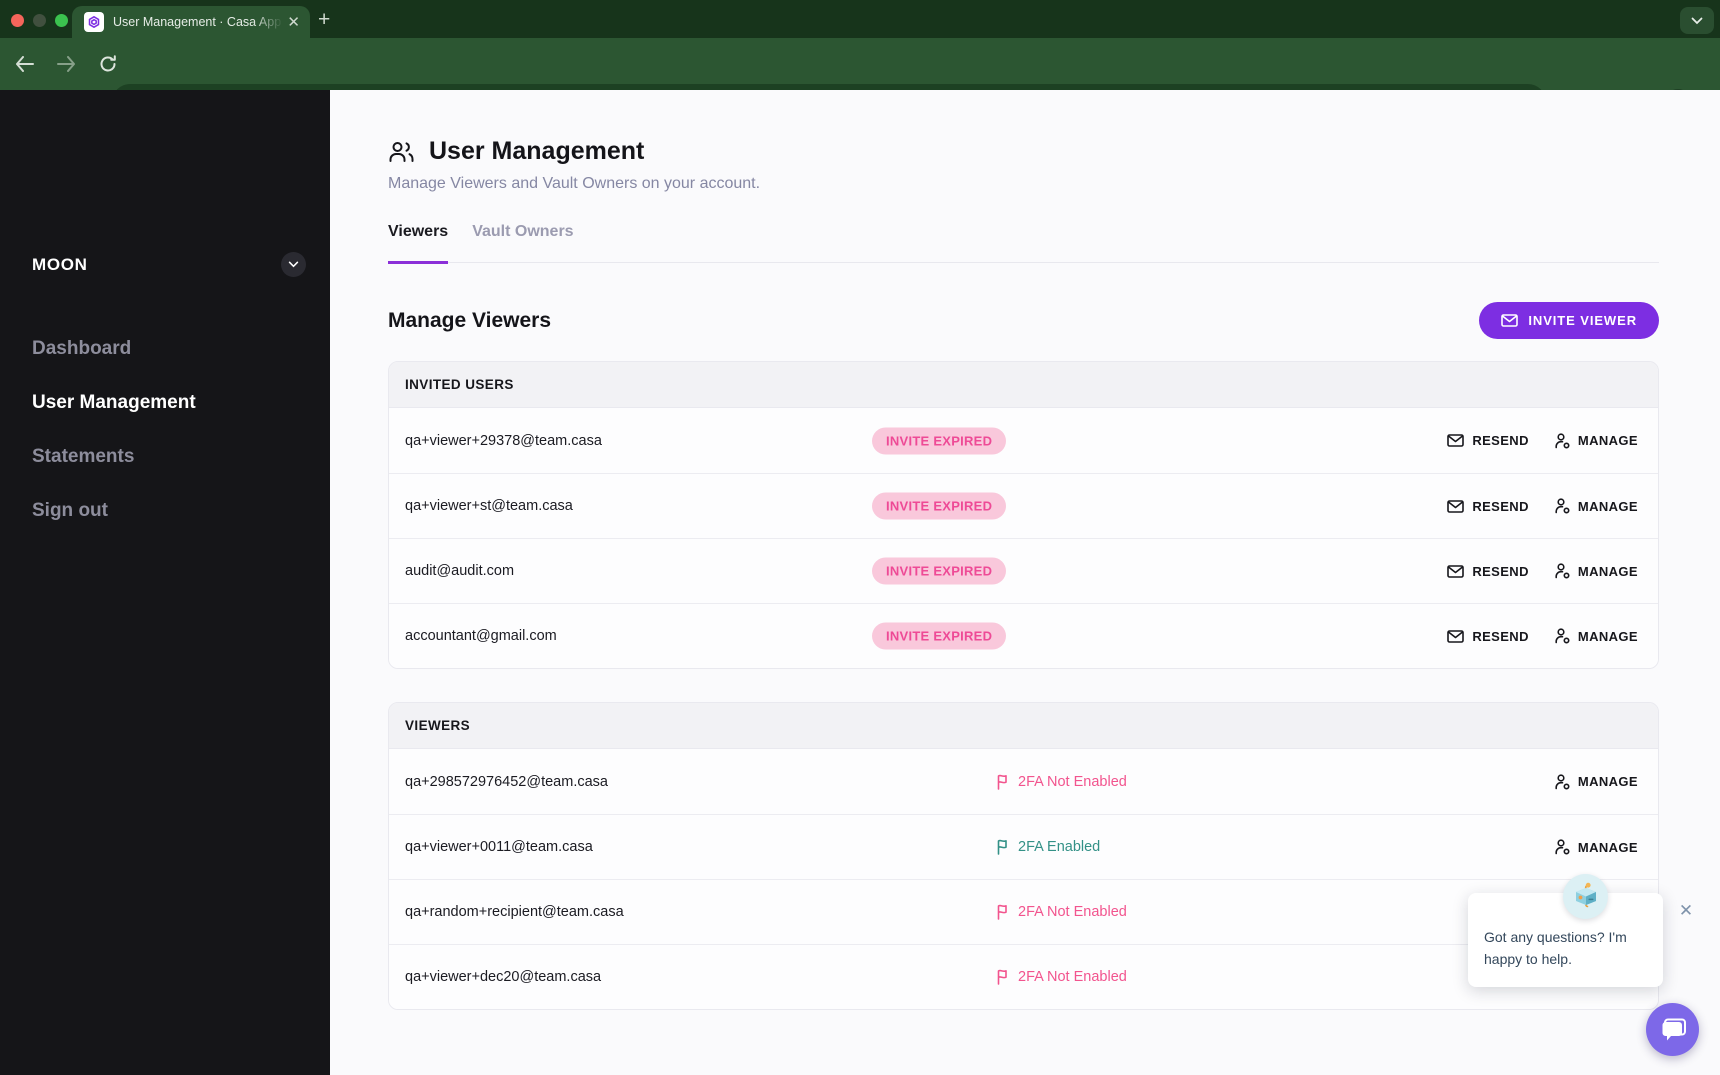 This screenshot has height=1075, width=1720. Describe the element at coordinates (1569, 320) in the screenshot. I see `invite-viewer-button: INVITE VIEWER` at that location.